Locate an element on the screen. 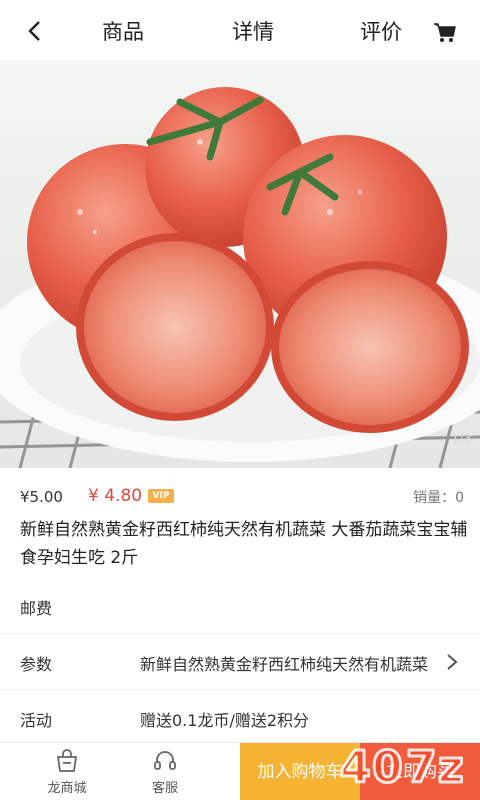  customer-service-label: 客服 is located at coordinates (164, 788).